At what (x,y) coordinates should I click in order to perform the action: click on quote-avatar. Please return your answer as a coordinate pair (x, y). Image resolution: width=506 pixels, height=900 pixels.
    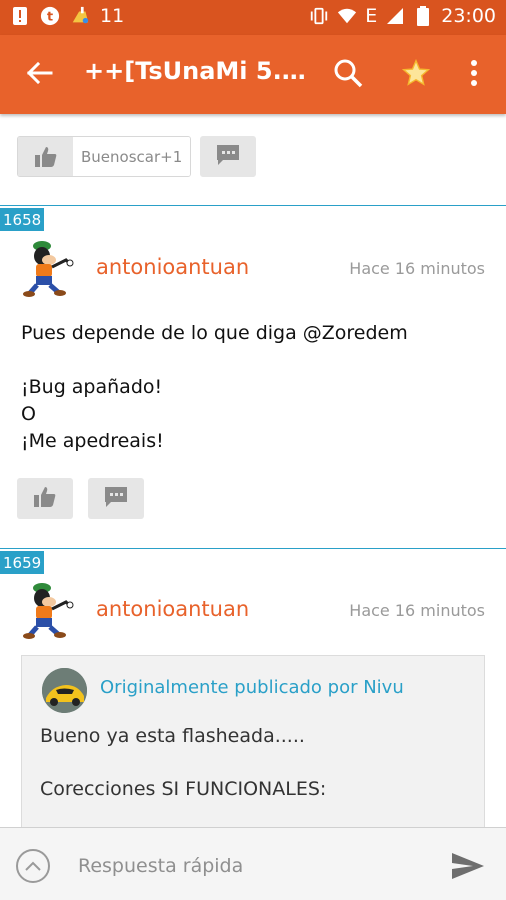
    Looking at the image, I should click on (64, 690).